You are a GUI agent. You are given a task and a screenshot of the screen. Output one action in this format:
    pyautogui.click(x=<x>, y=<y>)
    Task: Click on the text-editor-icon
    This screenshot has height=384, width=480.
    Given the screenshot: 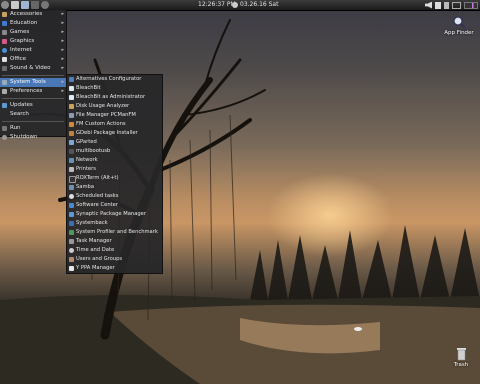 What is the action you would take?
    pyautogui.click(x=25, y=5)
    